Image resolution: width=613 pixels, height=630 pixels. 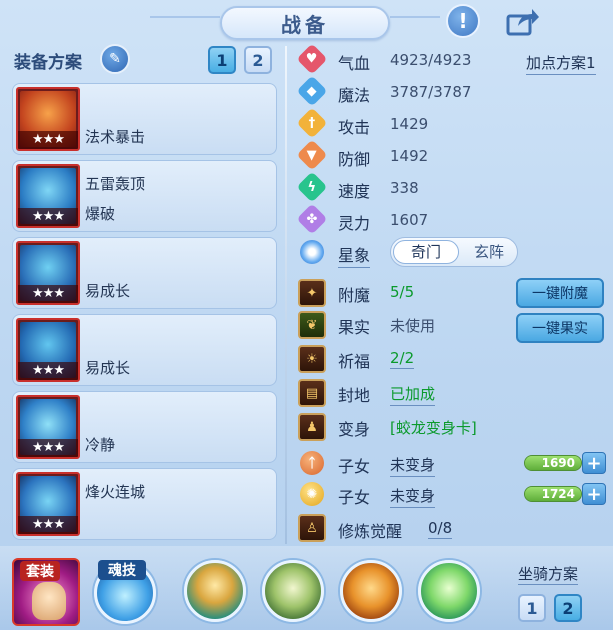 What do you see at coordinates (354, 95) in the screenshot?
I see `stat-label-mp: 魔法` at bounding box center [354, 95].